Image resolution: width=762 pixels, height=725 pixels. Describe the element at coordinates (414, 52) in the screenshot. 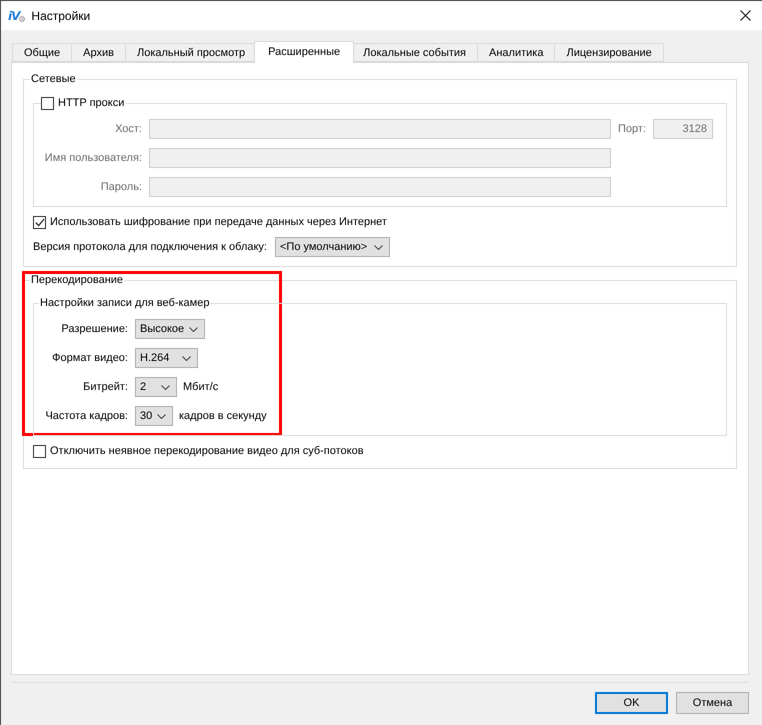

I see `tab: Локальные события` at that location.